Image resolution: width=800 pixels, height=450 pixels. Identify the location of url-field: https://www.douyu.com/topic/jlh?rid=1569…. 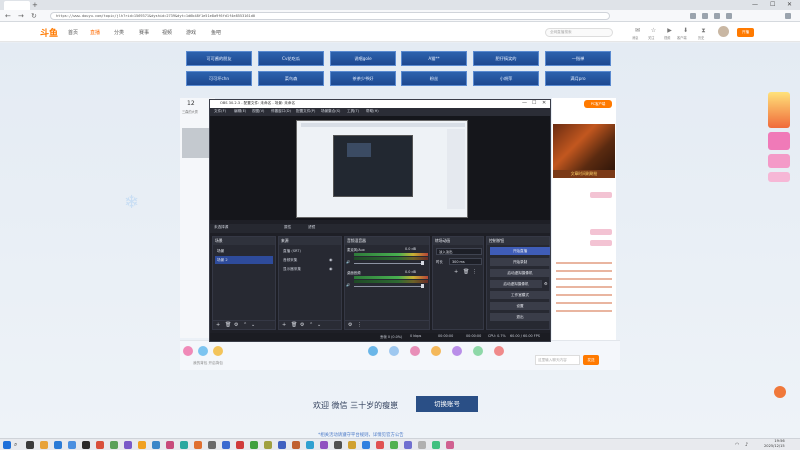
(330, 16).